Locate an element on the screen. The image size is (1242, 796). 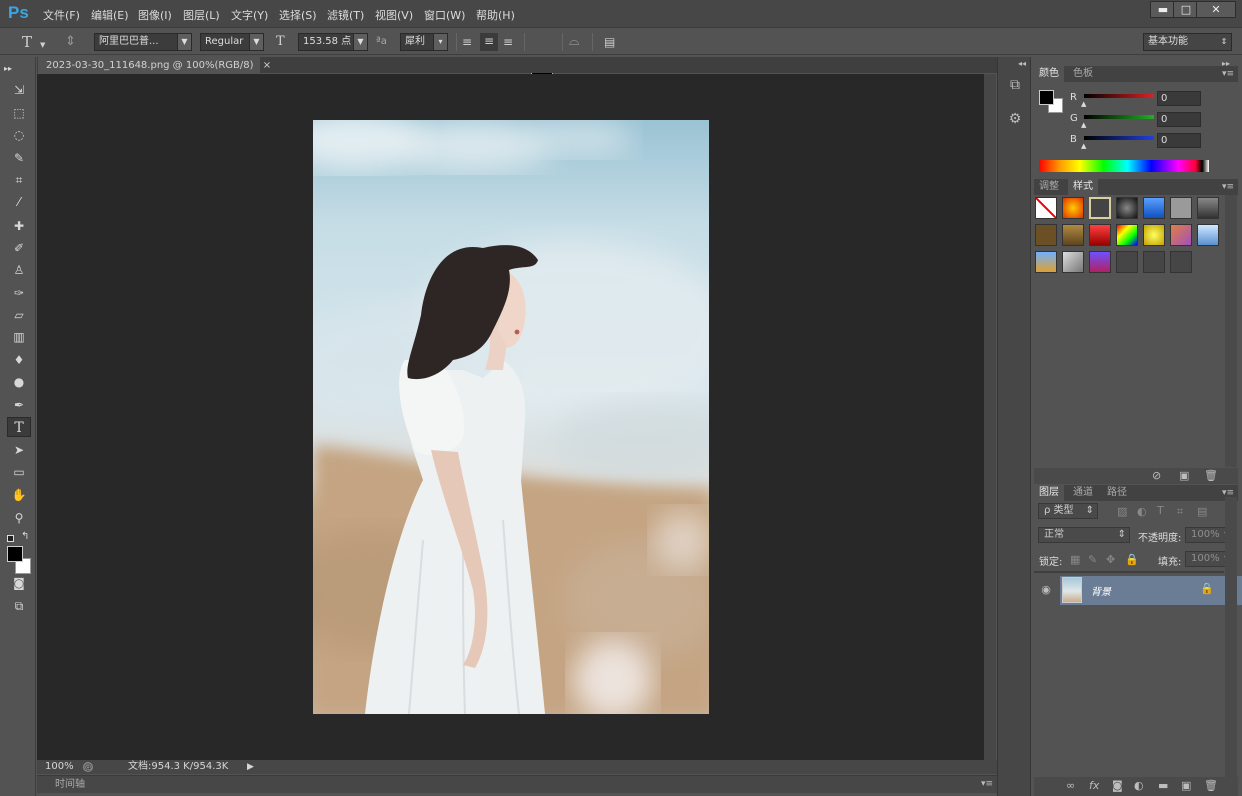
channel-b-slider is located at coordinates (1119, 138).